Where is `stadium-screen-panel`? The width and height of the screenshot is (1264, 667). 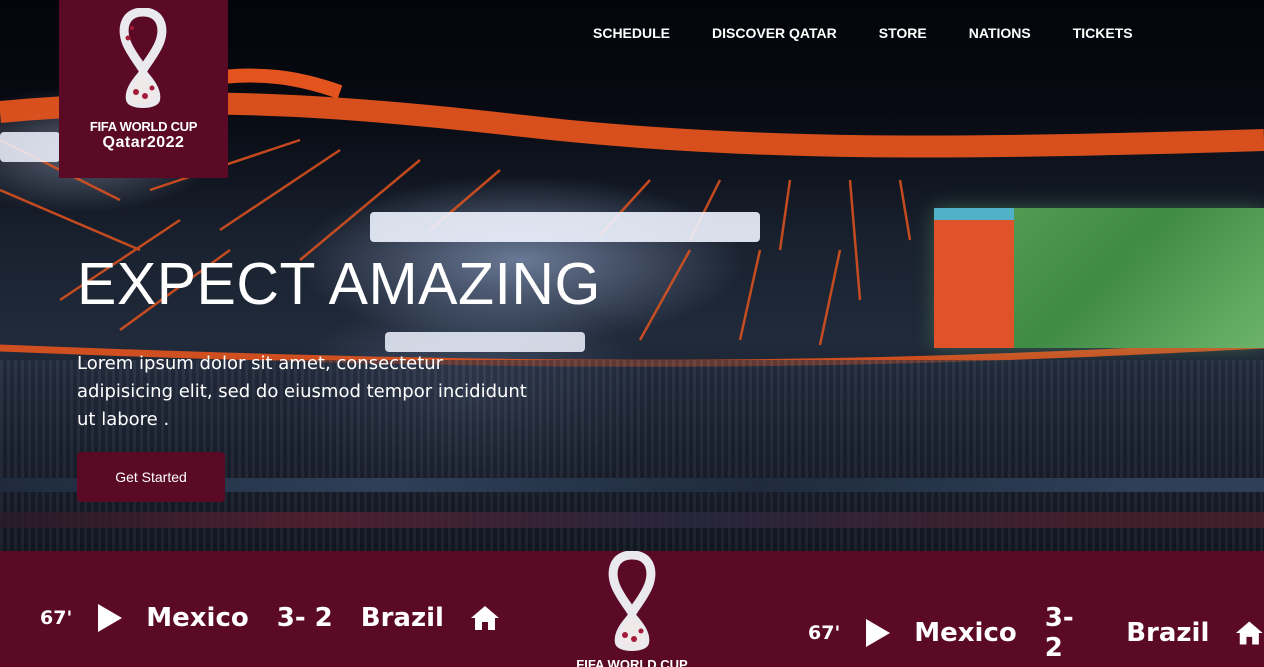
stadium-screen-panel is located at coordinates (974, 278).